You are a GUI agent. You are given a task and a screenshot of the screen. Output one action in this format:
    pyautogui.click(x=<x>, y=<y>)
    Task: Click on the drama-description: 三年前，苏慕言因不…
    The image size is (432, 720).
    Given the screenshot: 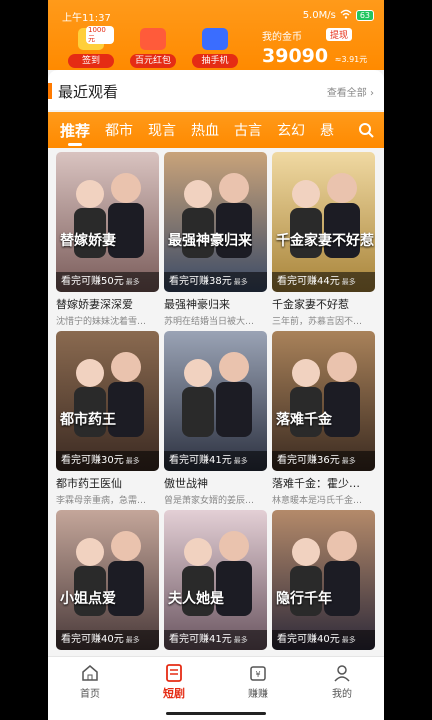 What is the action you would take?
    pyautogui.click(x=317, y=322)
    